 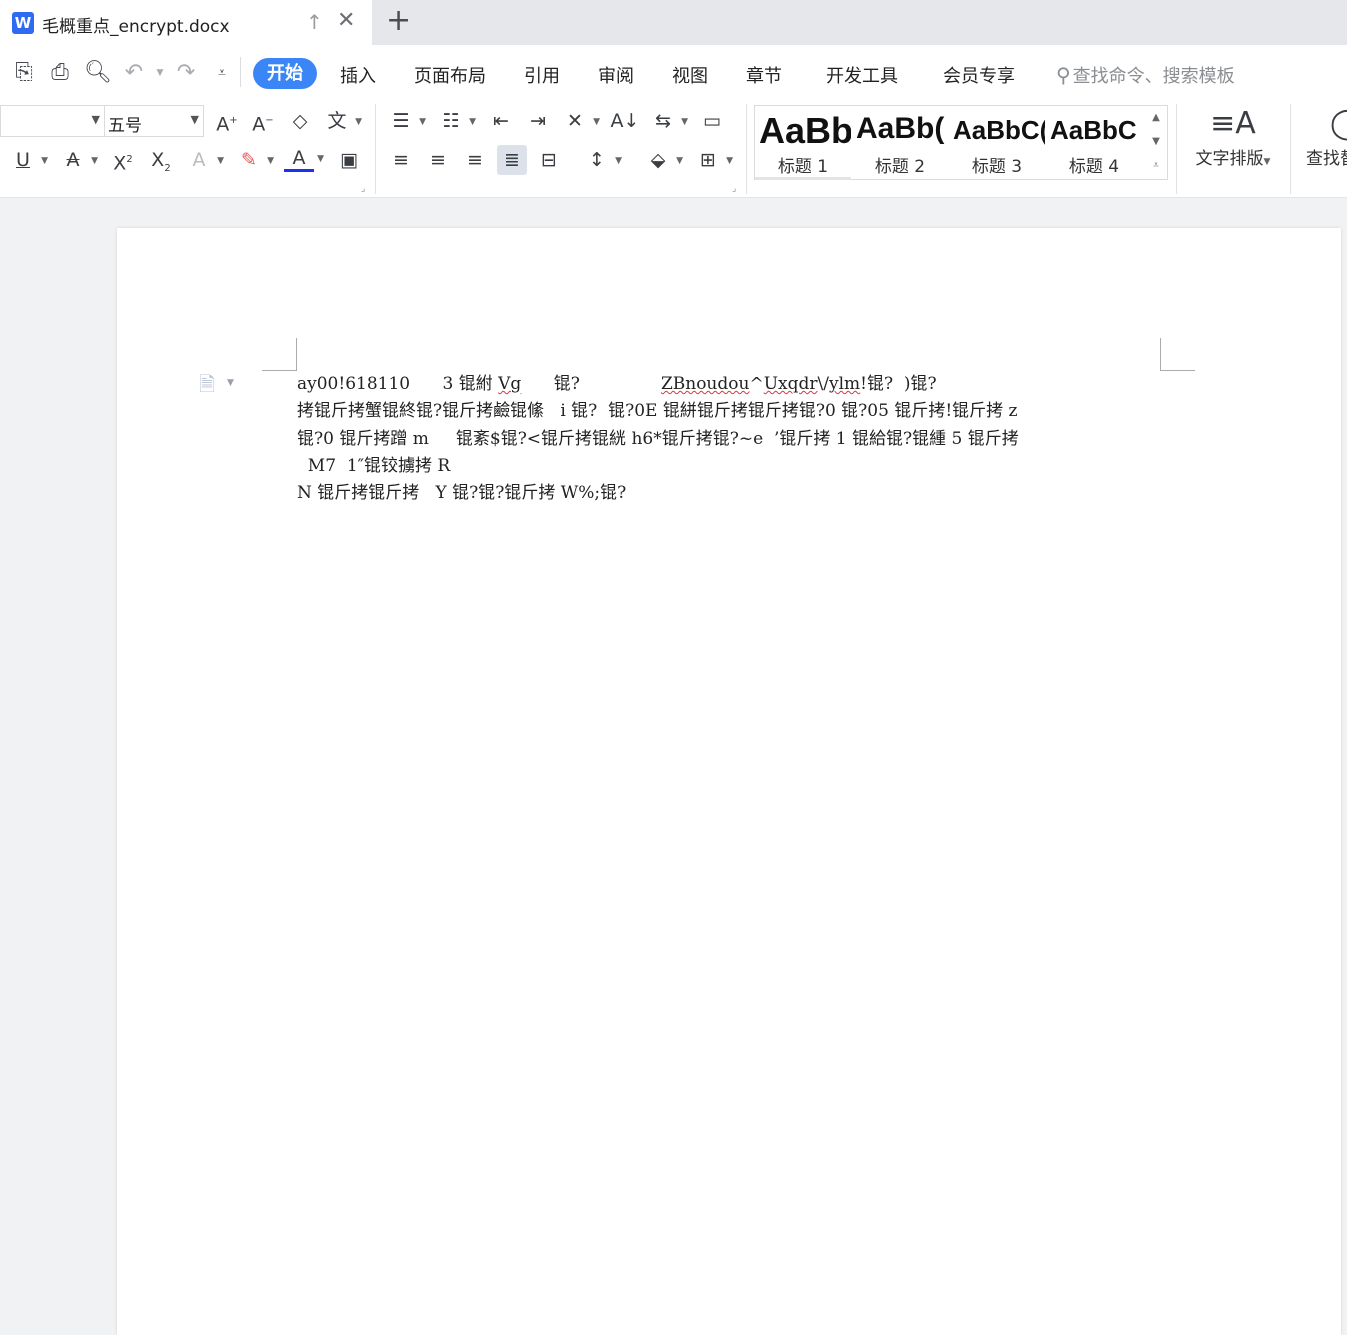 What do you see at coordinates (712, 121) in the screenshot?
I see `tab-stops-ruler-icon: ▭` at bounding box center [712, 121].